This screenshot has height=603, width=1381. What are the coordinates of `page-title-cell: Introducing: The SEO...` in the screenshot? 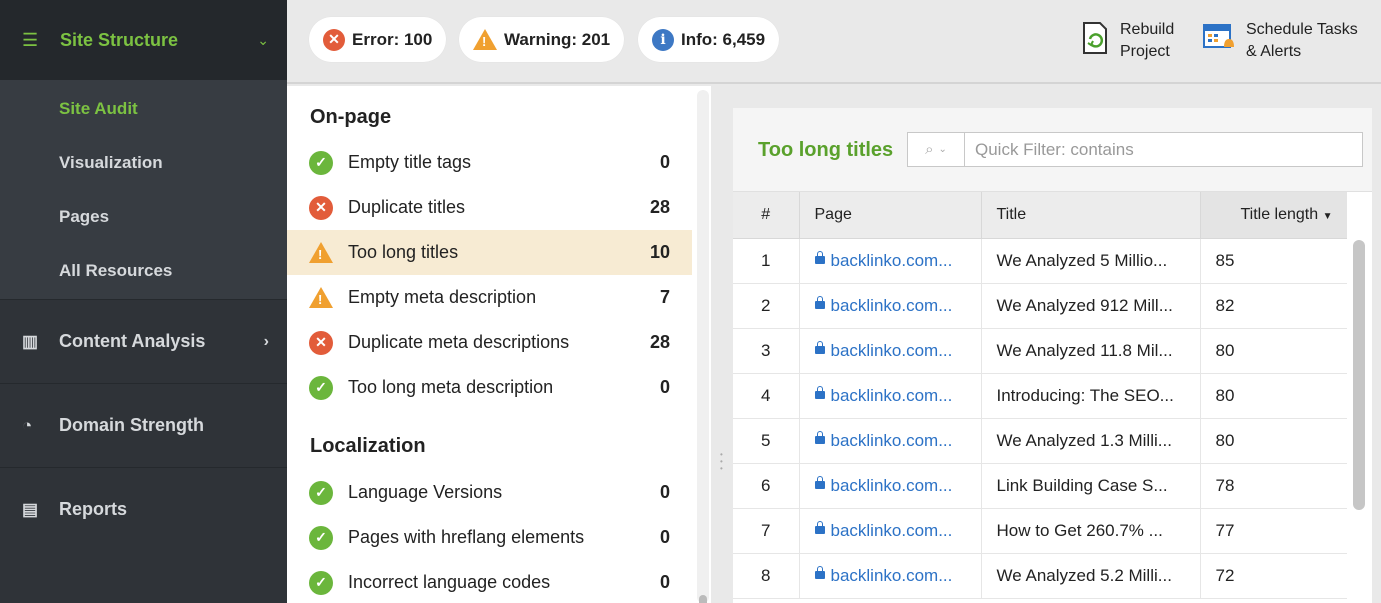 It's located at (1091, 396).